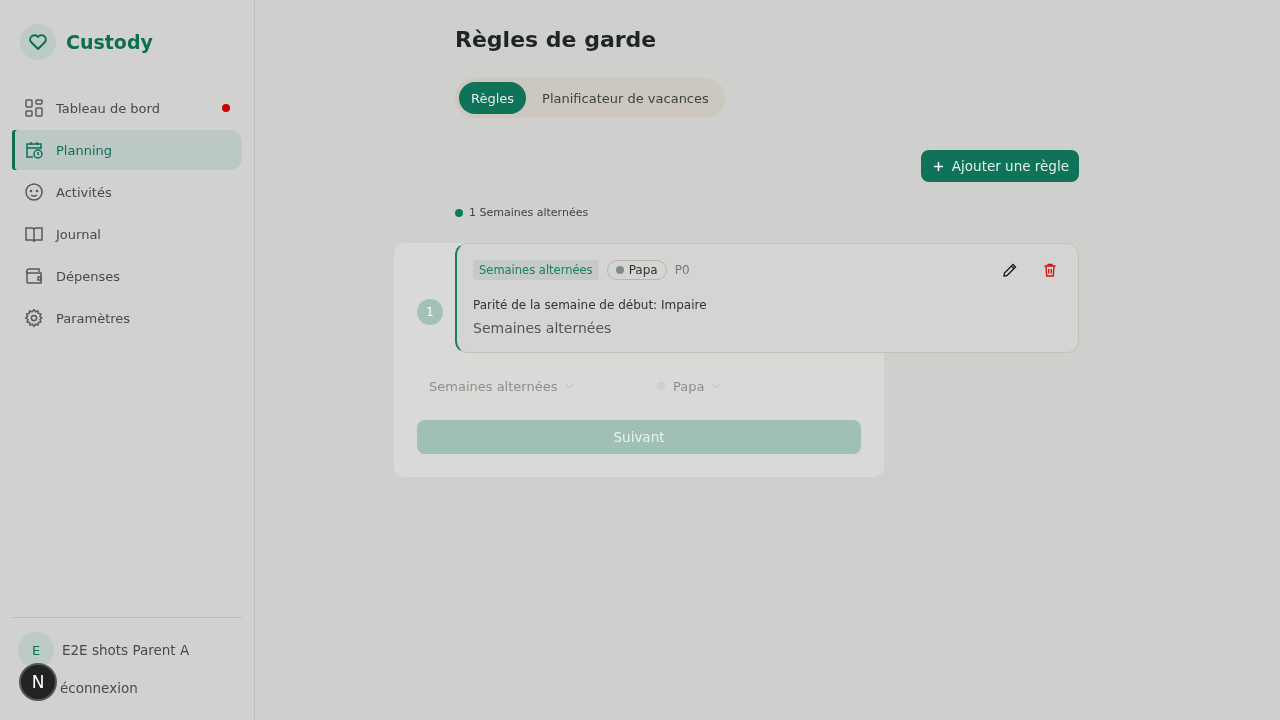  Describe the element at coordinates (127, 234) in the screenshot. I see `sidebar-item: Journal` at that location.